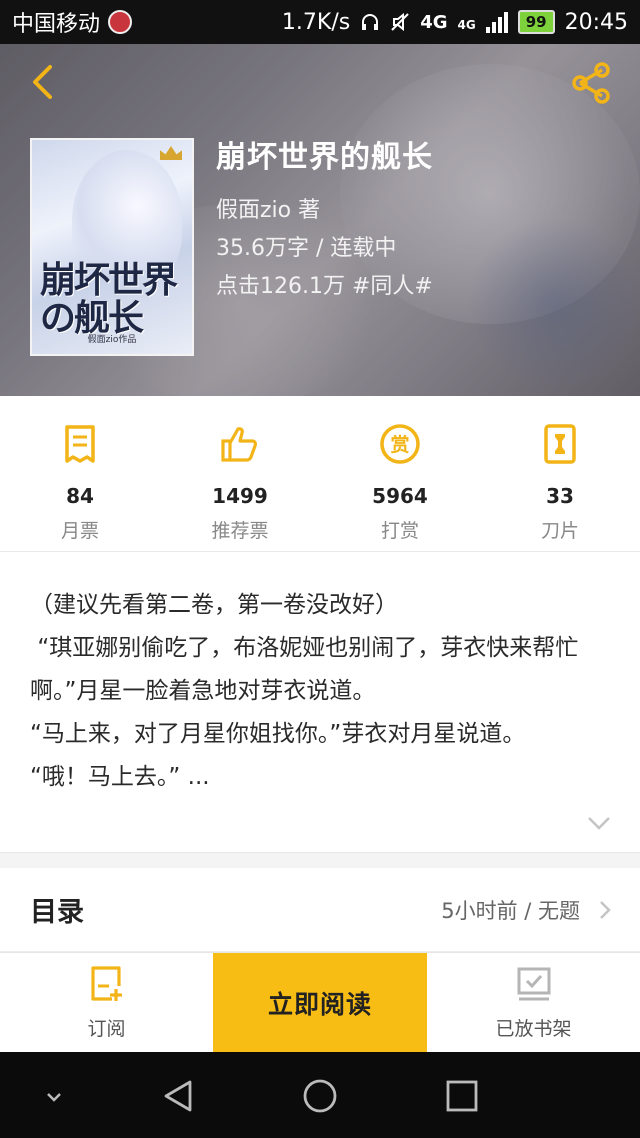  What do you see at coordinates (320, 860) in the screenshot?
I see `section-divider` at bounding box center [320, 860].